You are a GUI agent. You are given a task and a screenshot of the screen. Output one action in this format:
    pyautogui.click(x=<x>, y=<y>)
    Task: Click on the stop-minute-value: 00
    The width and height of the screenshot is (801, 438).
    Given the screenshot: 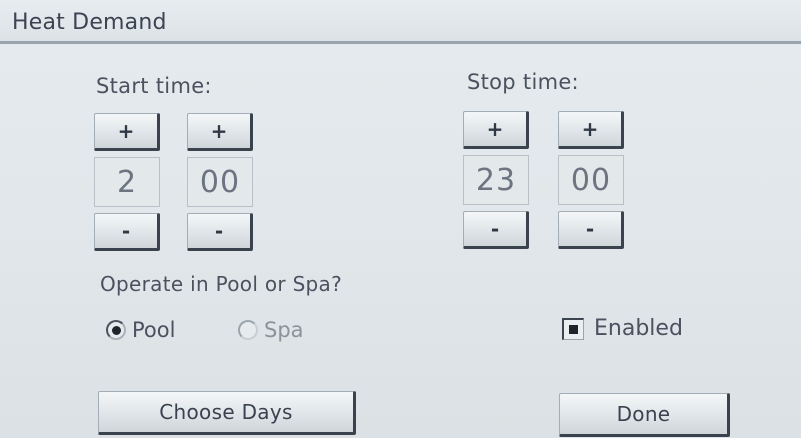 What is the action you would take?
    pyautogui.click(x=591, y=180)
    